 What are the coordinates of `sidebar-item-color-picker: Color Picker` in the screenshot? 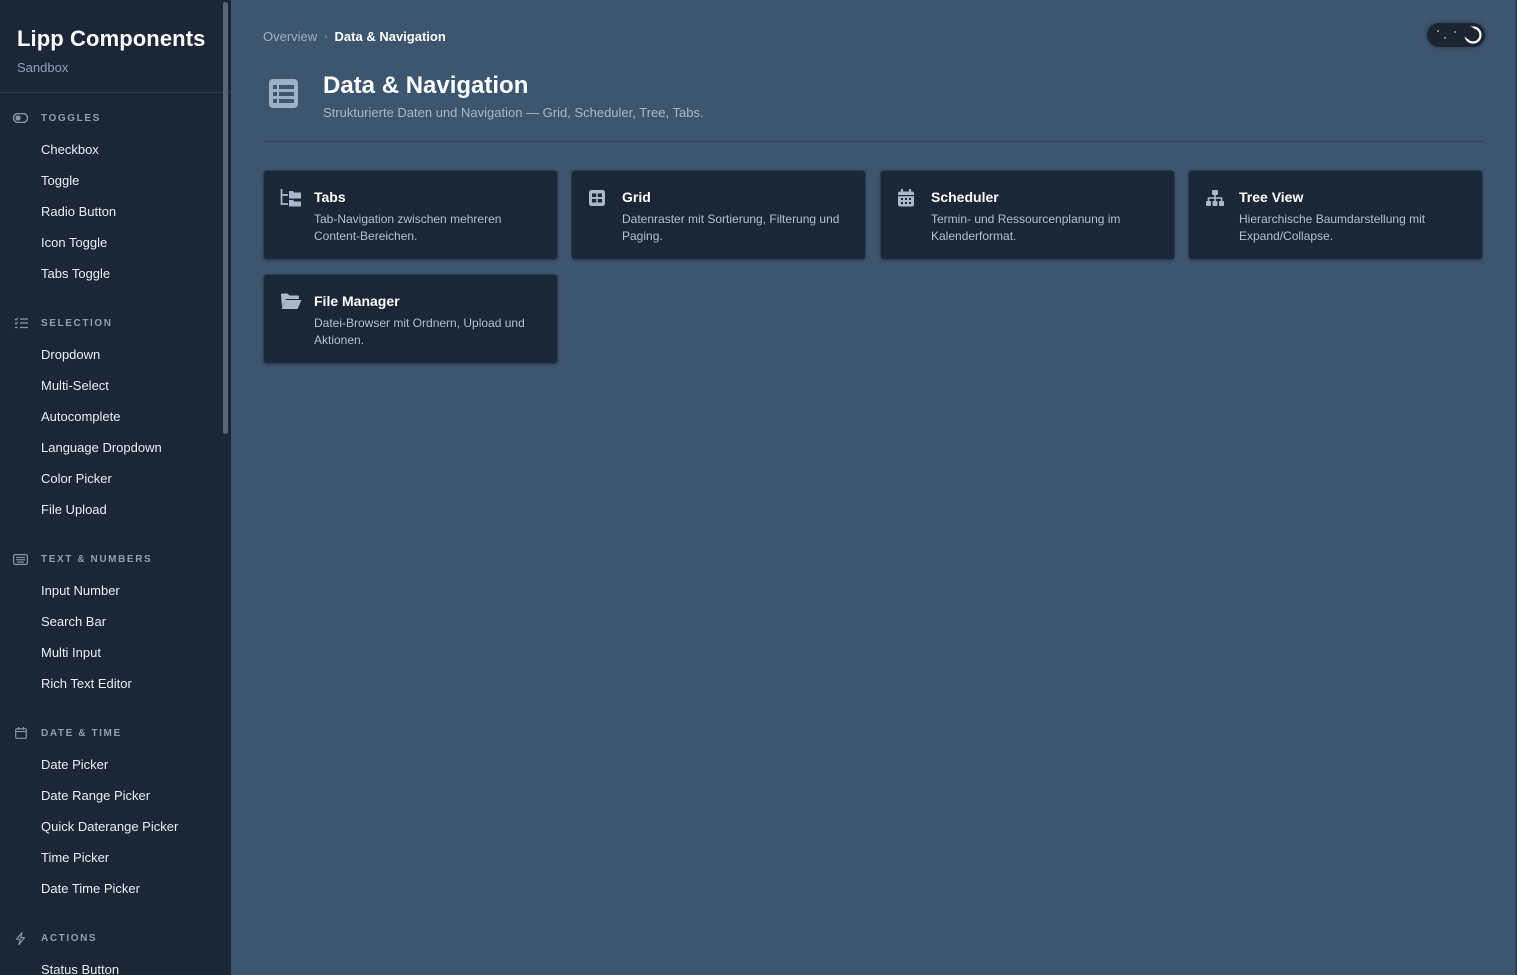 It's located at (111, 478).